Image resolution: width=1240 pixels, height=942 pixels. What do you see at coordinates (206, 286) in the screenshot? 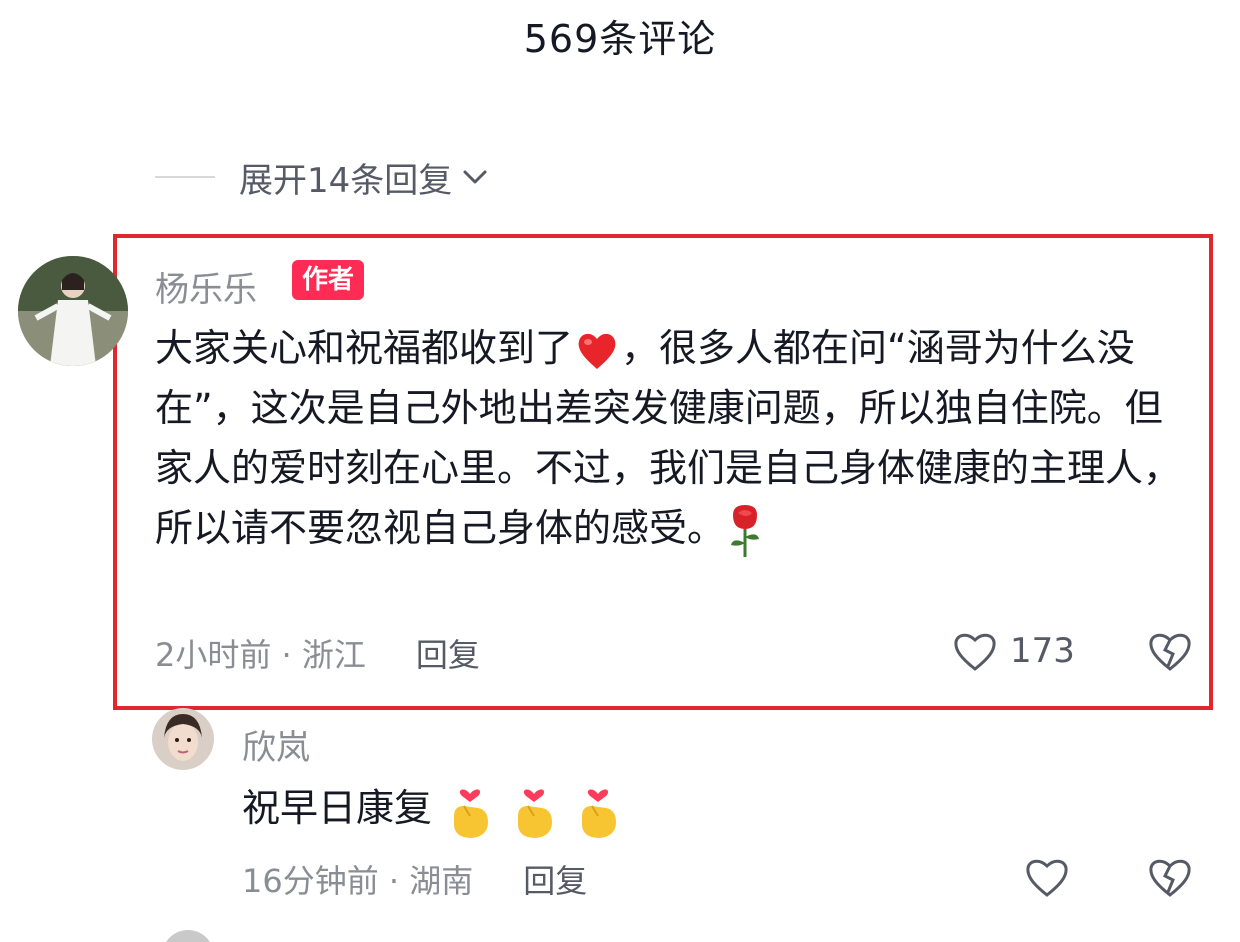
I see `username: 杨乐乐` at bounding box center [206, 286].